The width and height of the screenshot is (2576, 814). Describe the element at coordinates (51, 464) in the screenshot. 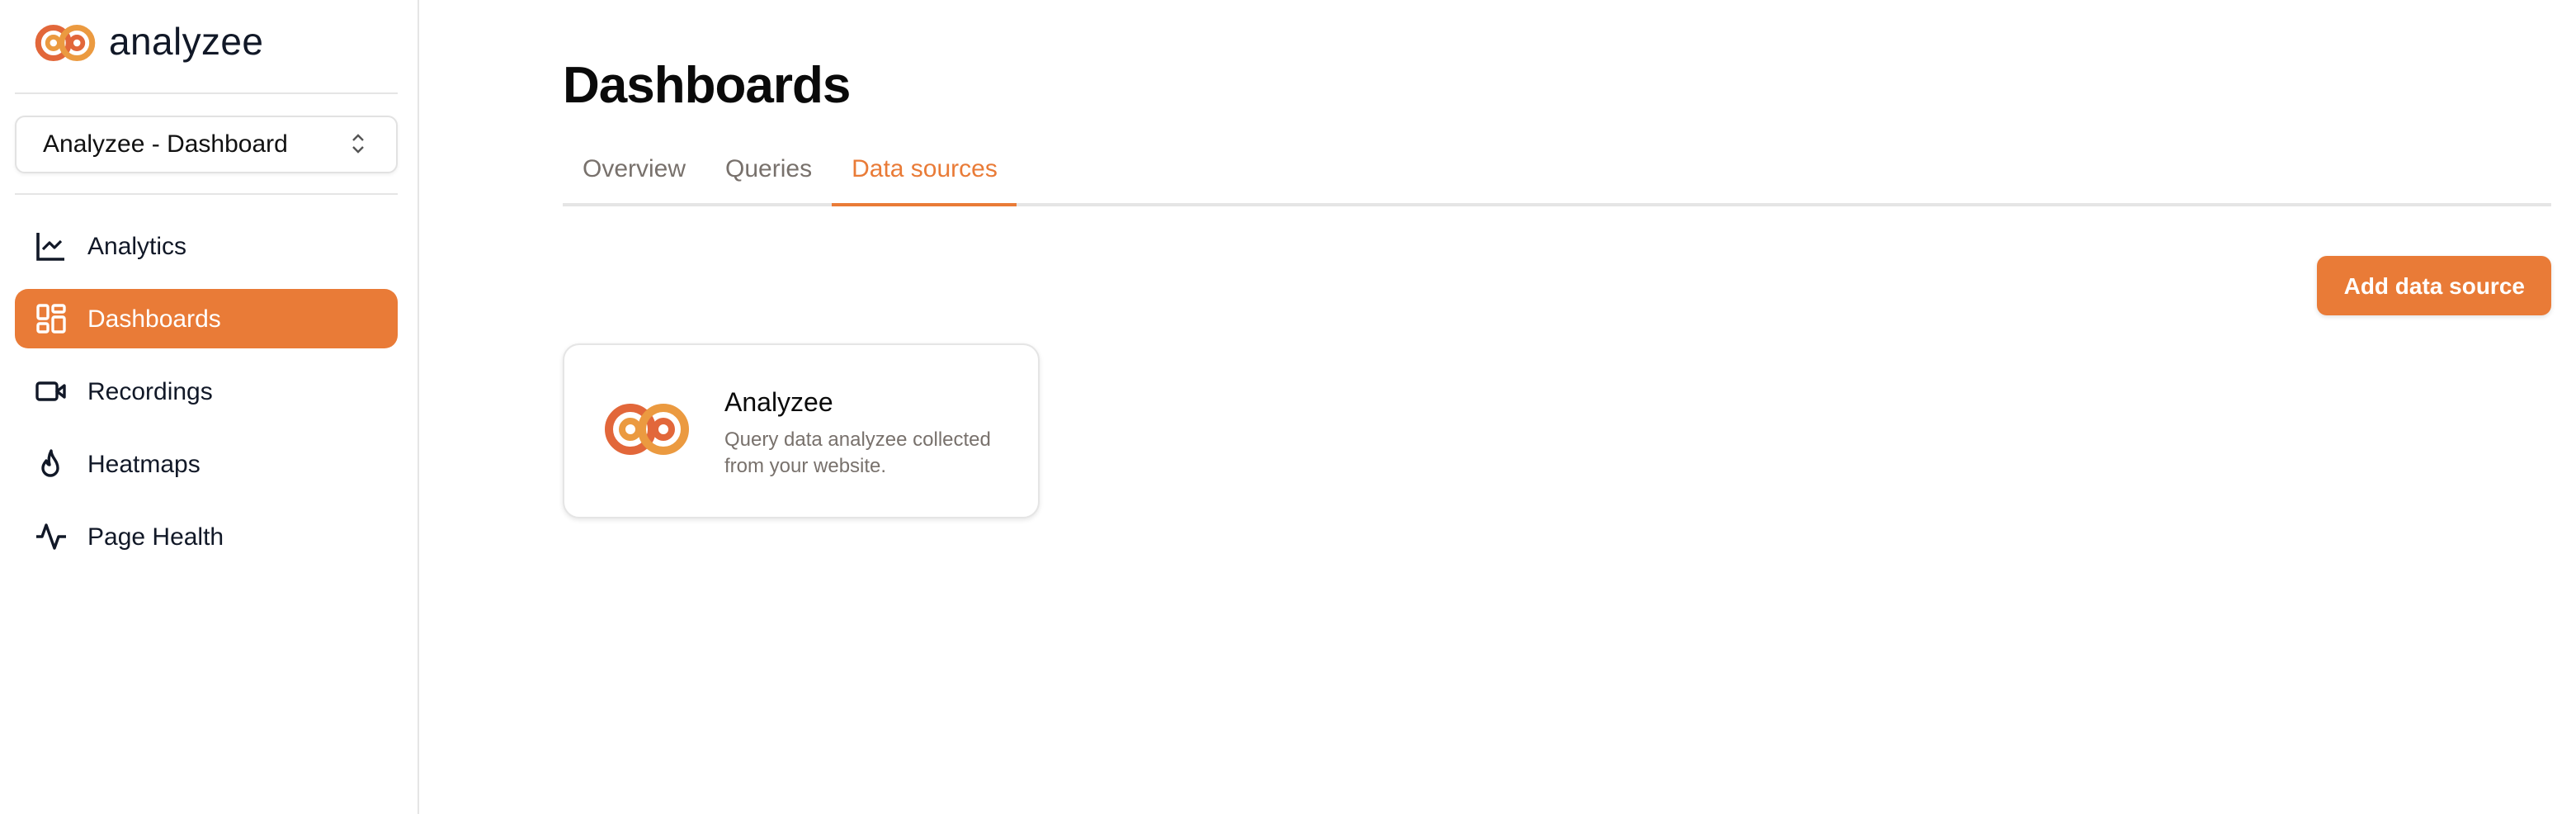

I see `flame-icon` at that location.